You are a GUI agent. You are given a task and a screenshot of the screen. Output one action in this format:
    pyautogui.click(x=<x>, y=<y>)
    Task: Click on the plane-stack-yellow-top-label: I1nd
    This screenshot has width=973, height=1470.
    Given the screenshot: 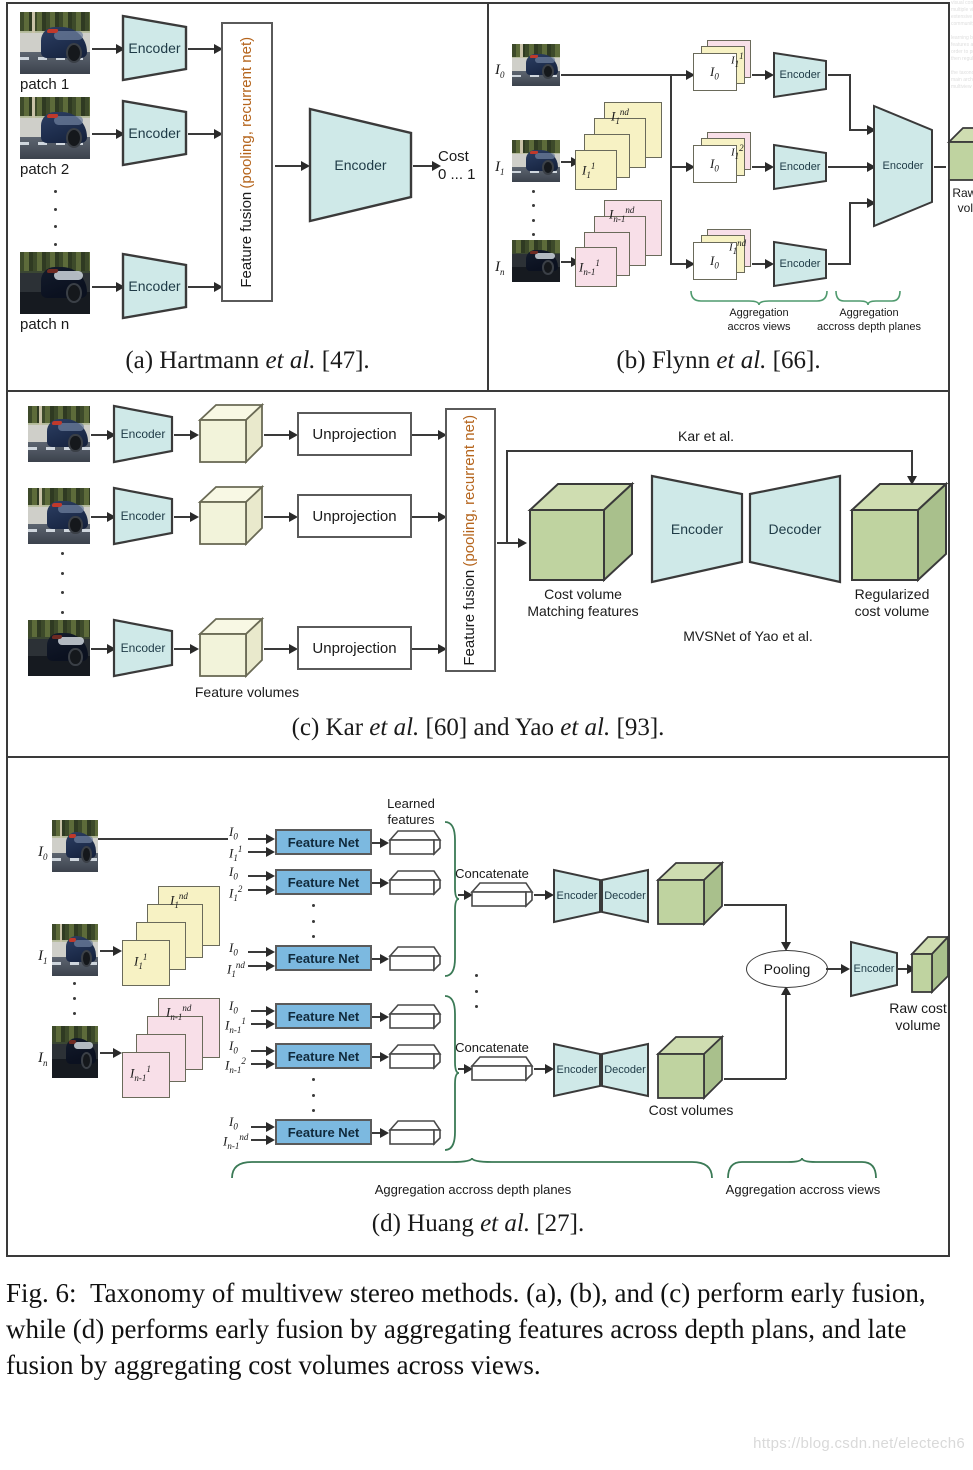 What is the action you would take?
    pyautogui.click(x=620, y=116)
    